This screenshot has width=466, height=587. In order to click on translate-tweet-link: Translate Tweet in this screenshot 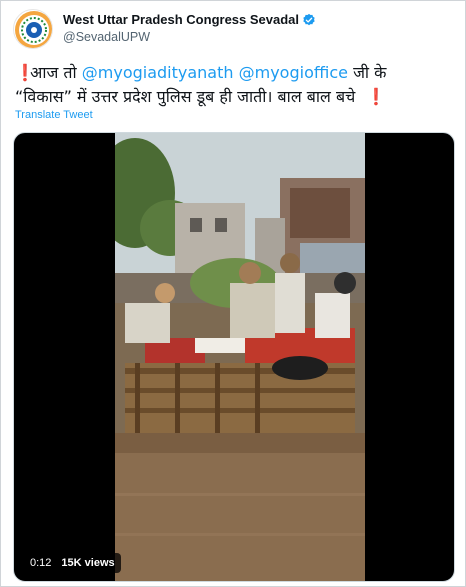, I will do `click(54, 115)`.